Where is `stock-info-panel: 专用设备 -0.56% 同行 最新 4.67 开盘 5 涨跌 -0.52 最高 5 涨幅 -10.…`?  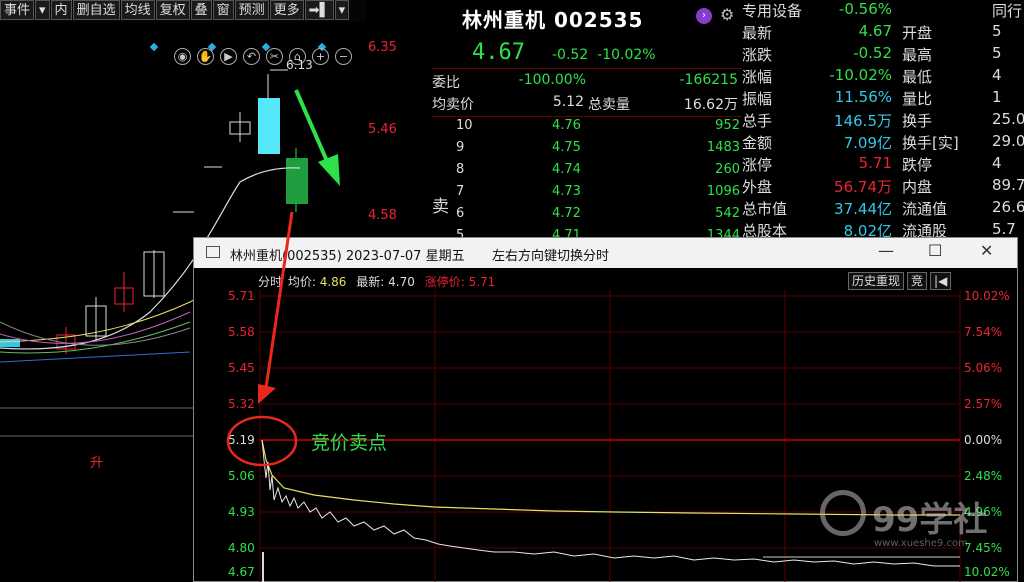
stock-info-panel: 专用设备 -0.56% 同行 最新 4.67 开盘 5 涨跌 -0.52 最高 5 涨幅 -10.… is located at coordinates (883, 120).